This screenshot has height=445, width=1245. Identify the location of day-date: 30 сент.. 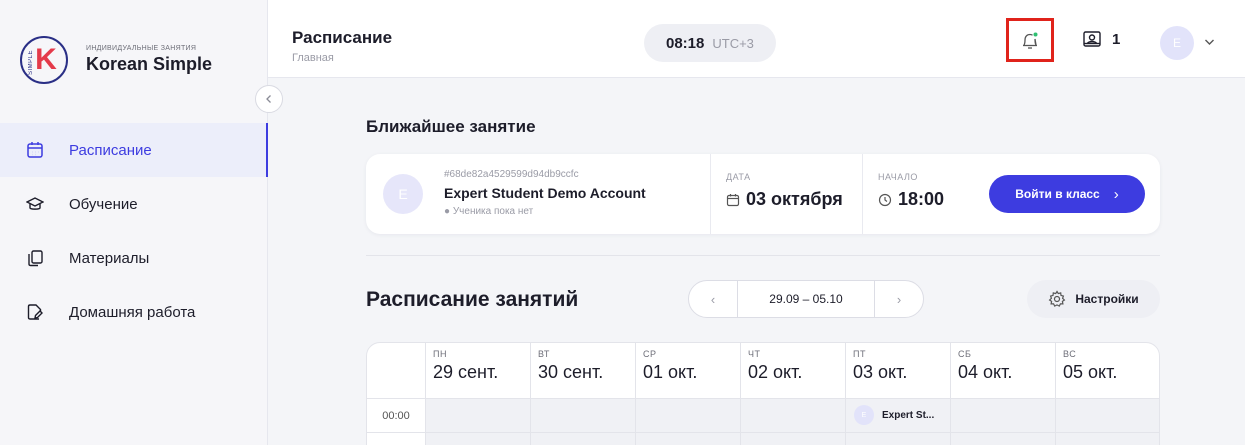
(571, 372).